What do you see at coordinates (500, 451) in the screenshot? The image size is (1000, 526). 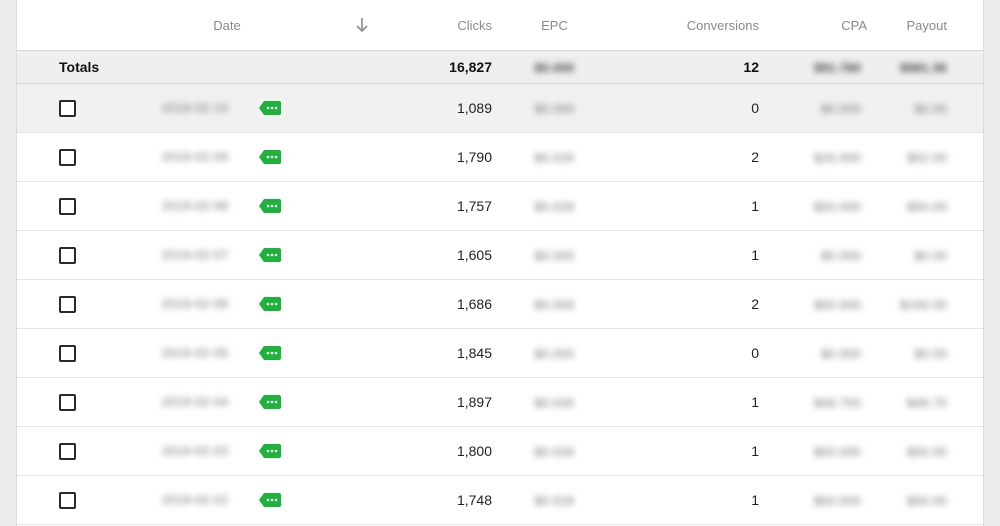 I see `table-row: 2019-02-03 1,800 $0.028 1 $50.000 $50.00` at bounding box center [500, 451].